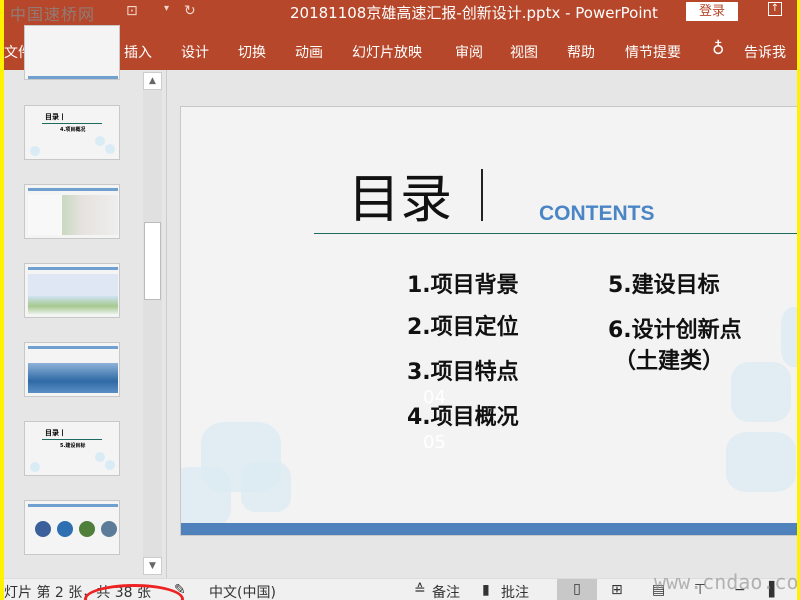 The height and width of the screenshot is (600, 800). Describe the element at coordinates (482, 195) in the screenshot. I see `title-separator` at that location.